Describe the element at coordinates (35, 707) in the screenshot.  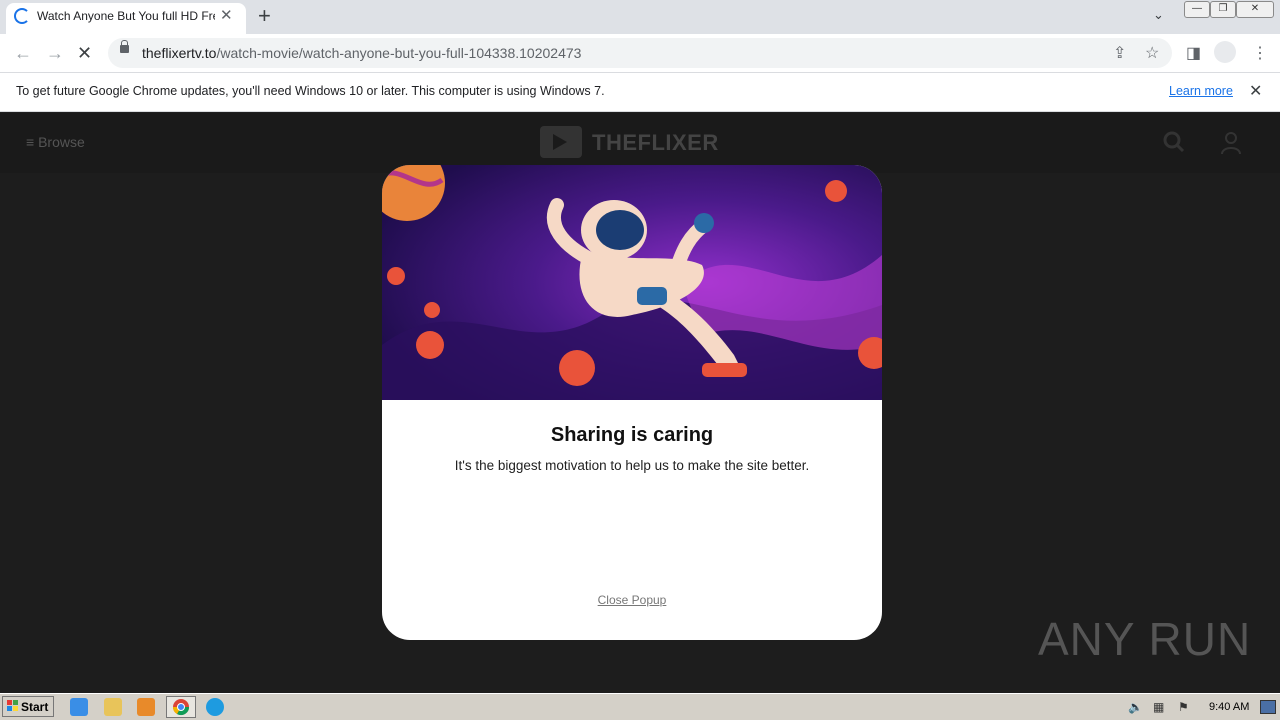
I see `start-label: Start` at that location.